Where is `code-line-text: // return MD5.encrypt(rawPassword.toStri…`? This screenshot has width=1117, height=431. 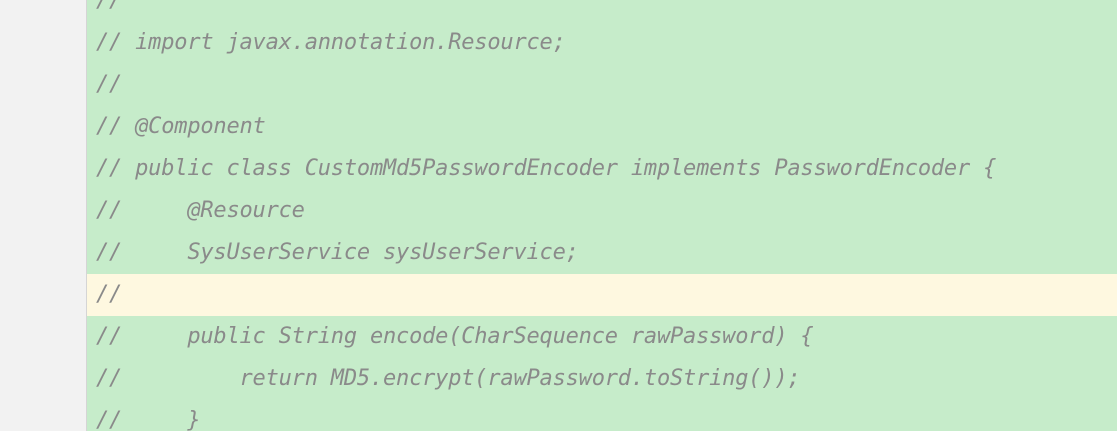
code-line-text: // return MD5.encrypt(rawPassword.toStri… is located at coordinates (448, 378).